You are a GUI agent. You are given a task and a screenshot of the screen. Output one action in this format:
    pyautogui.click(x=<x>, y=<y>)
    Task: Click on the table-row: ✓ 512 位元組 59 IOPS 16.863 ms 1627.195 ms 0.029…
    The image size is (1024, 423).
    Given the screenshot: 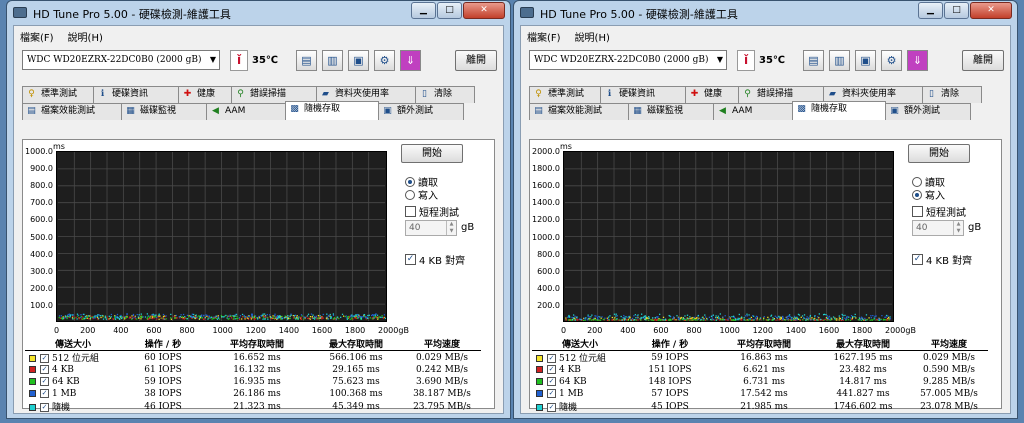 What is the action you would take?
    pyautogui.click(x=760, y=357)
    